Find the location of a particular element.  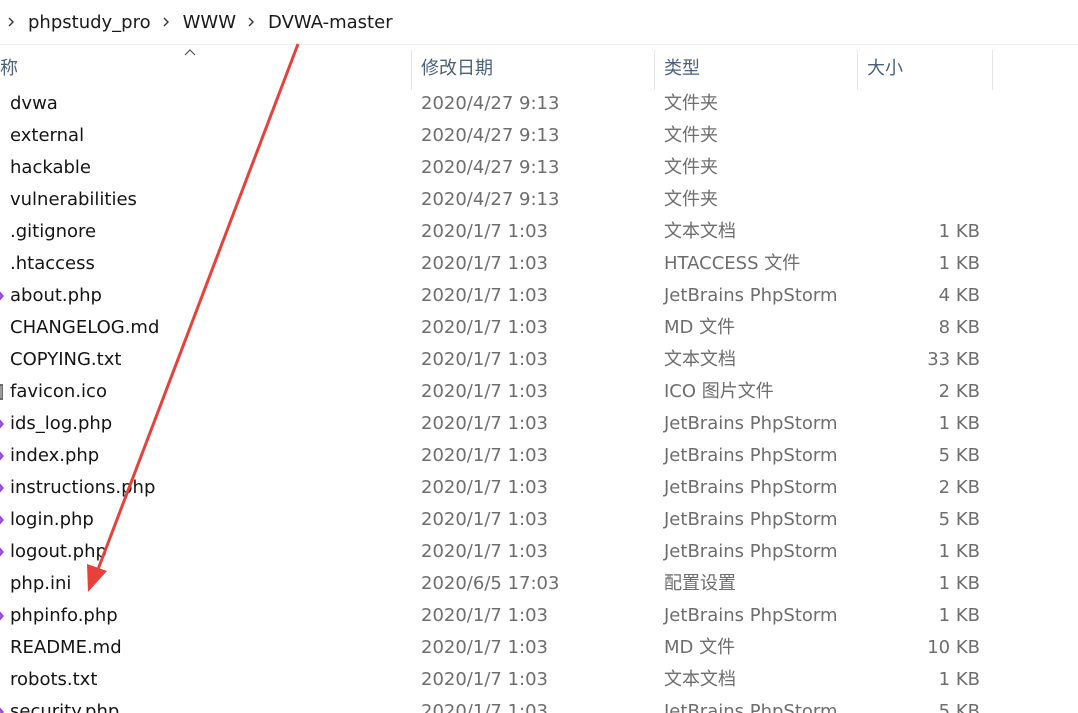

file-date-modified: 2020/6/5 17:03 is located at coordinates (490, 583).